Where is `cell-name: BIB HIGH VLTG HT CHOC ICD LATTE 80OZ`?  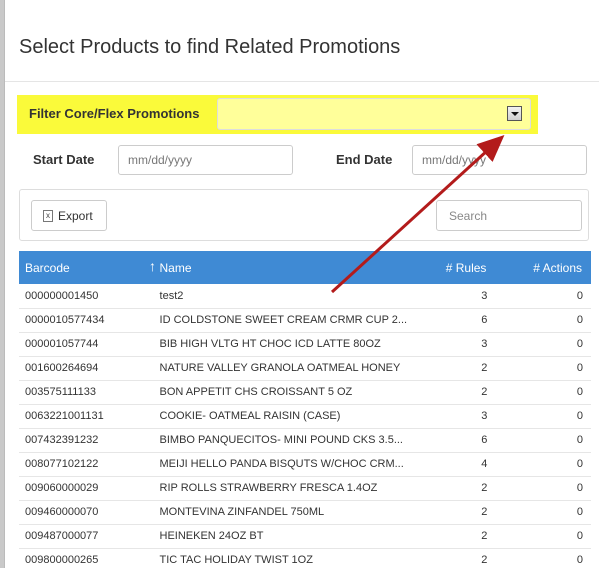 cell-name: BIB HIGH VLTG HT CHOC ICD LATTE 80OZ is located at coordinates (270, 344).